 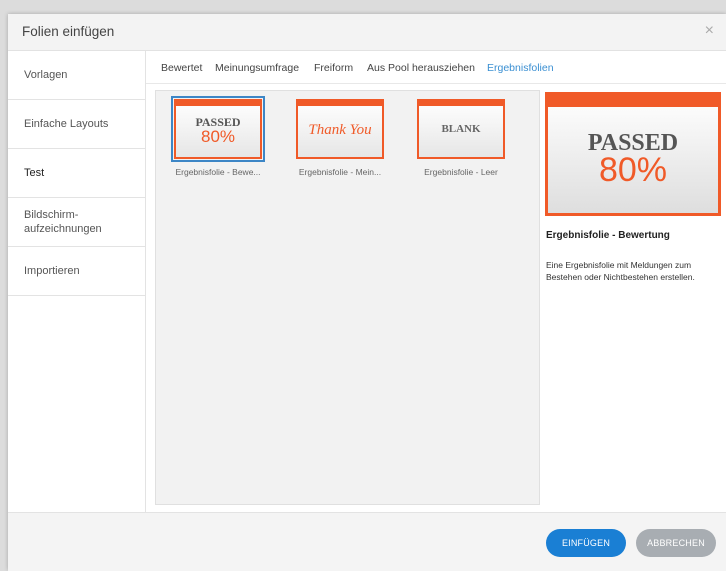 I want to click on thumbnail-image: BLANK, so click(x=461, y=129).